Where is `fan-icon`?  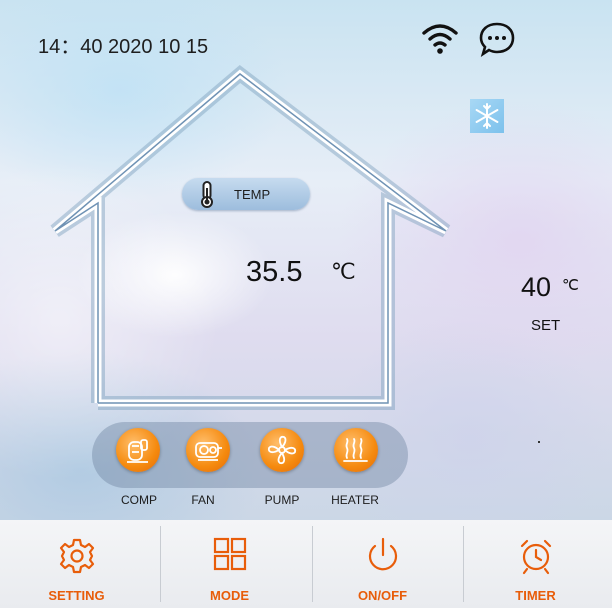
fan-icon is located at coordinates (208, 450).